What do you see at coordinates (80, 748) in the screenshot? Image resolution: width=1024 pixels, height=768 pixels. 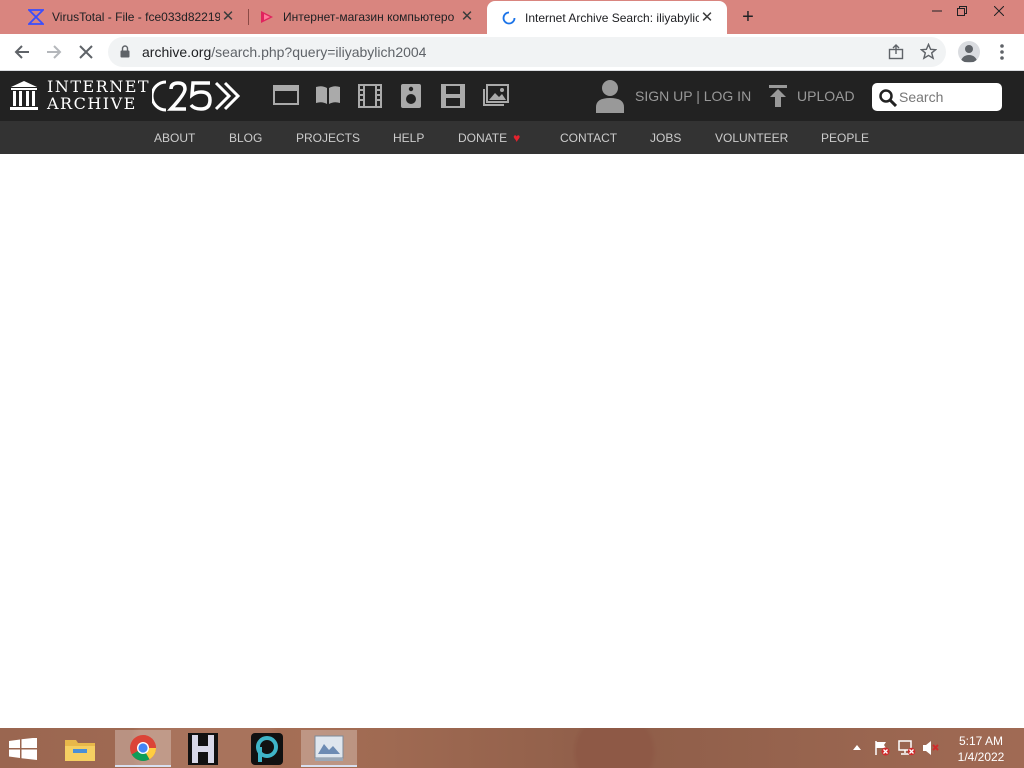 I see `file-explorer-icon` at bounding box center [80, 748].